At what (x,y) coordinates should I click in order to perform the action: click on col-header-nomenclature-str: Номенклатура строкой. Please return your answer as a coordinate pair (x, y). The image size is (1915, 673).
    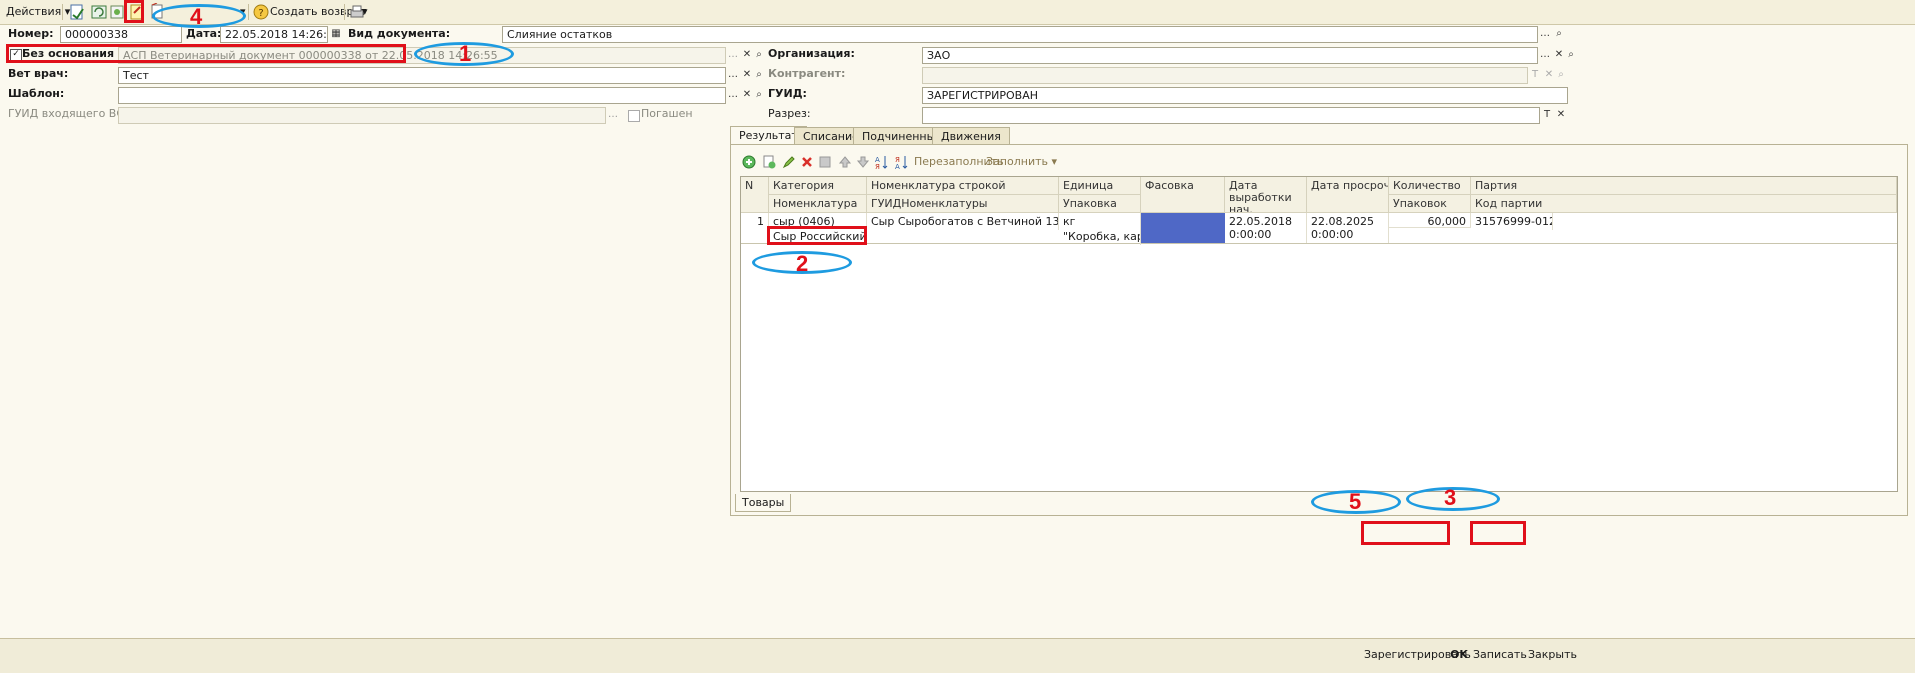
    Looking at the image, I should click on (963, 186).